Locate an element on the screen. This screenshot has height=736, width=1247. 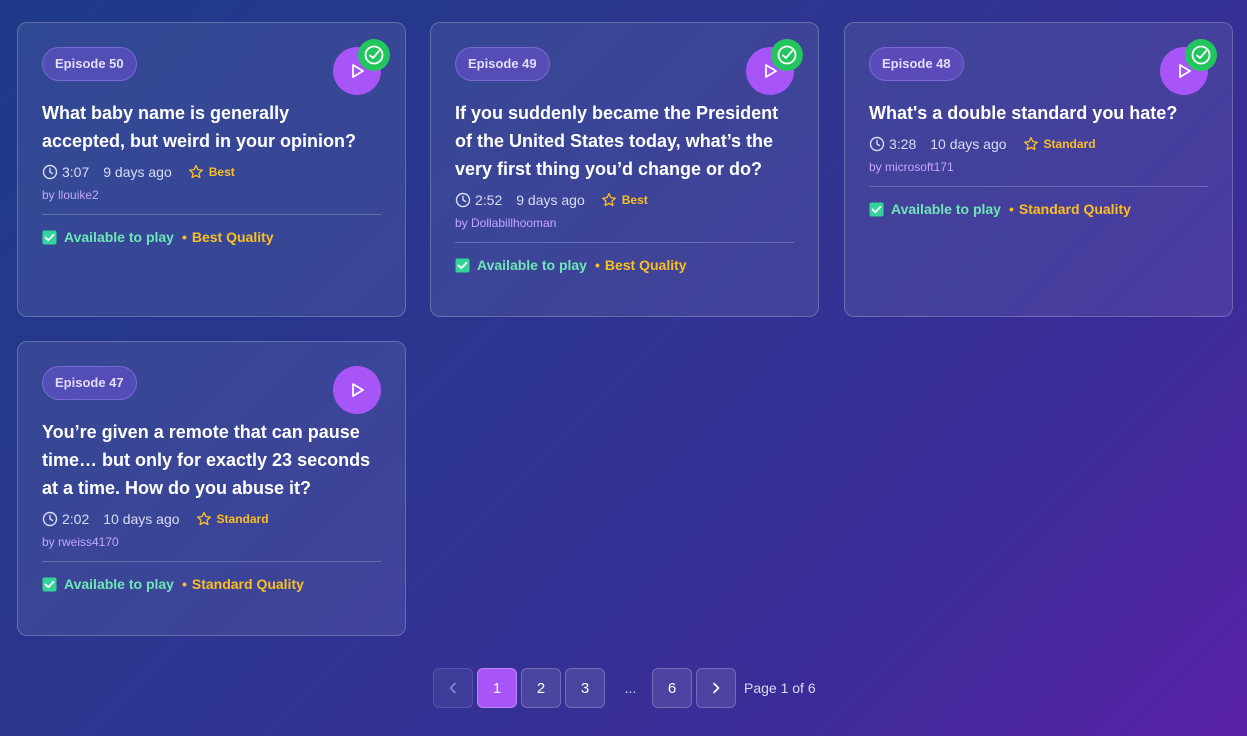
play-button is located at coordinates (357, 390).